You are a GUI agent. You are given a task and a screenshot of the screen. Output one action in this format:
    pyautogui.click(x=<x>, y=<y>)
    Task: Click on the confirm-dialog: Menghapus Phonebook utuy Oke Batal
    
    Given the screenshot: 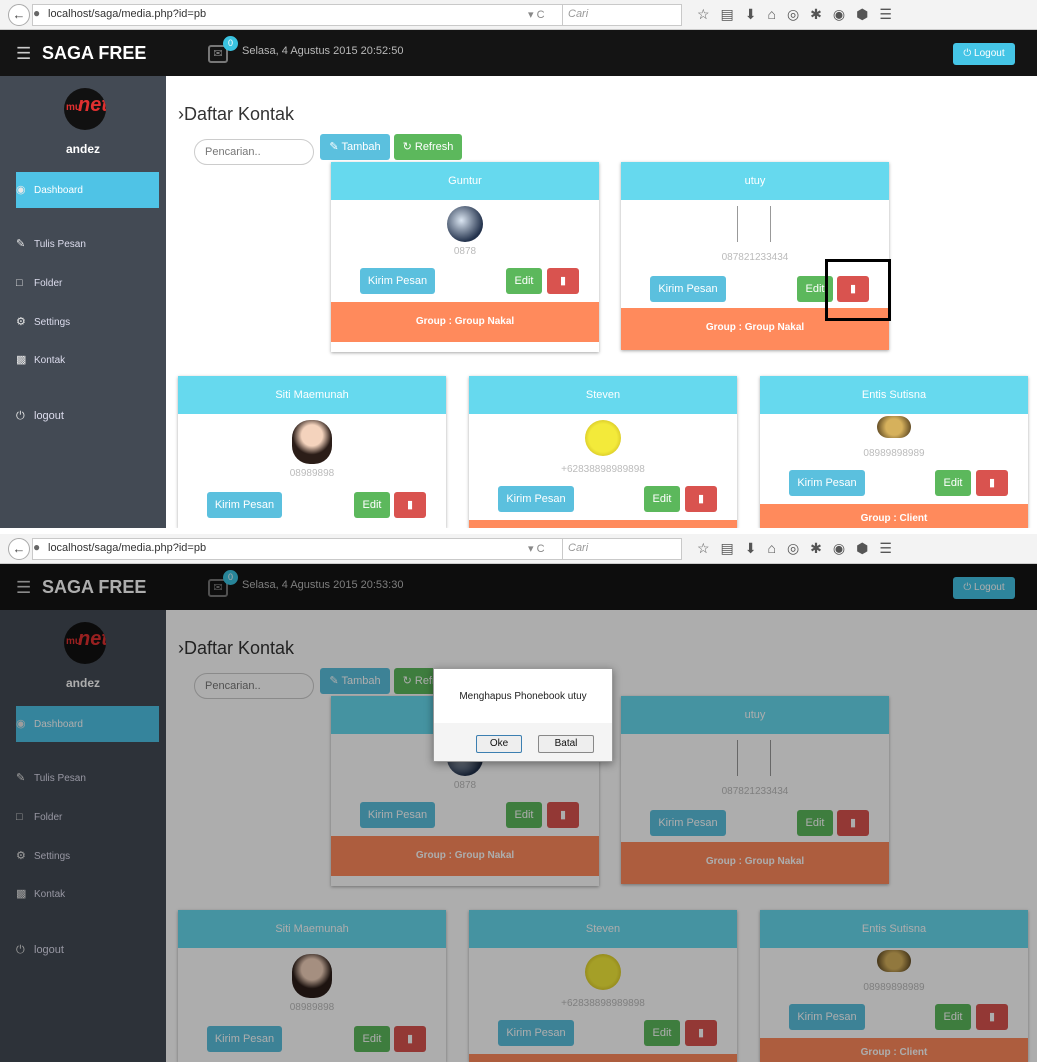 What is the action you would take?
    pyautogui.click(x=523, y=715)
    